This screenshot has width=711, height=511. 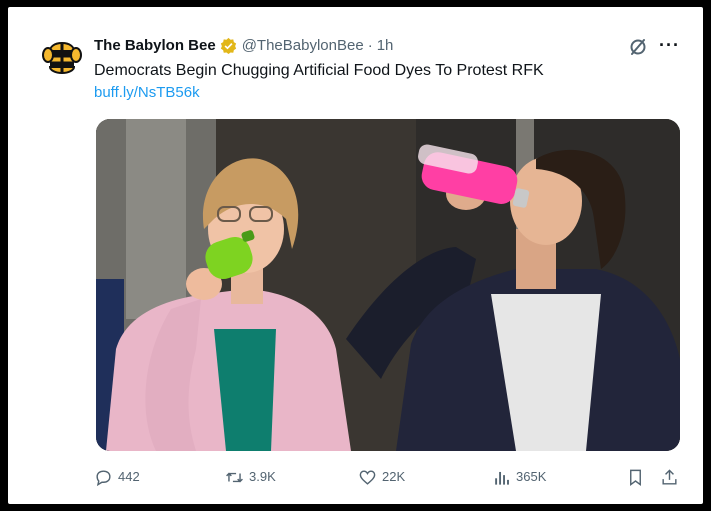 What do you see at coordinates (103, 477) in the screenshot?
I see `reply-icon` at bounding box center [103, 477].